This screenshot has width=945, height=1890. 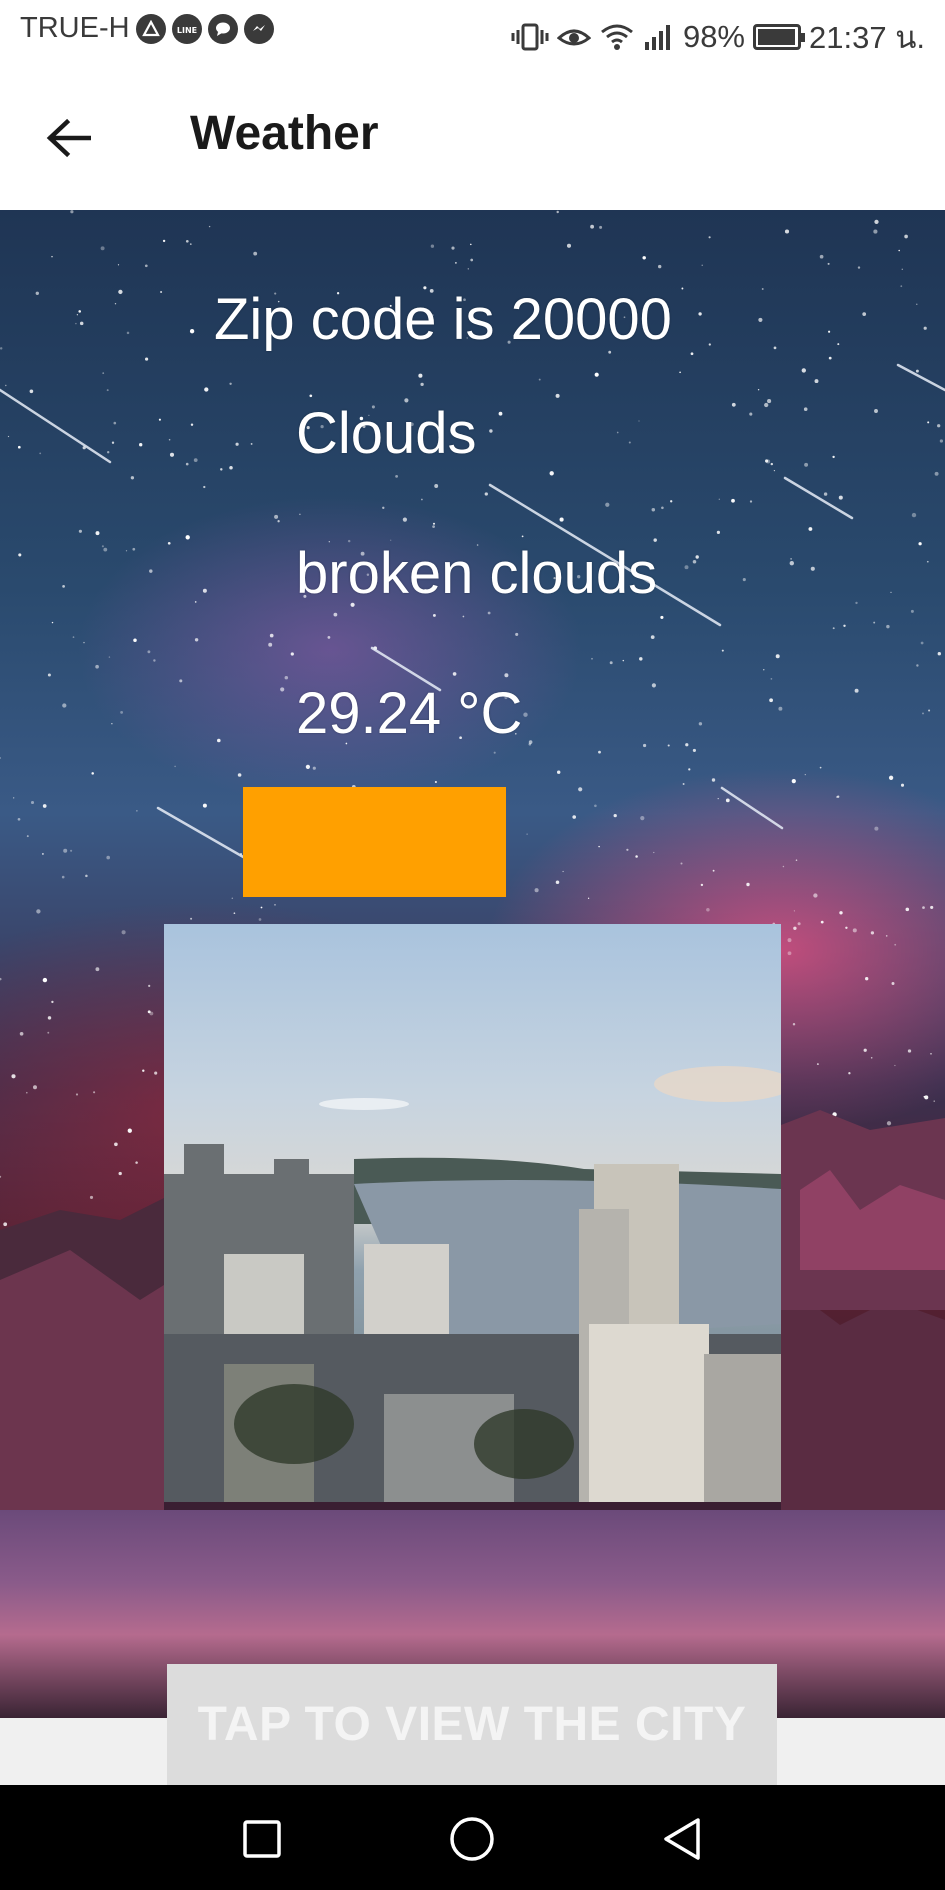 I want to click on carrier-label: TRUE-H, so click(x=75, y=28).